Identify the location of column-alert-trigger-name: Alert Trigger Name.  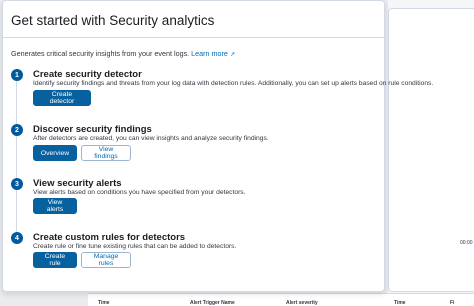
(212, 303).